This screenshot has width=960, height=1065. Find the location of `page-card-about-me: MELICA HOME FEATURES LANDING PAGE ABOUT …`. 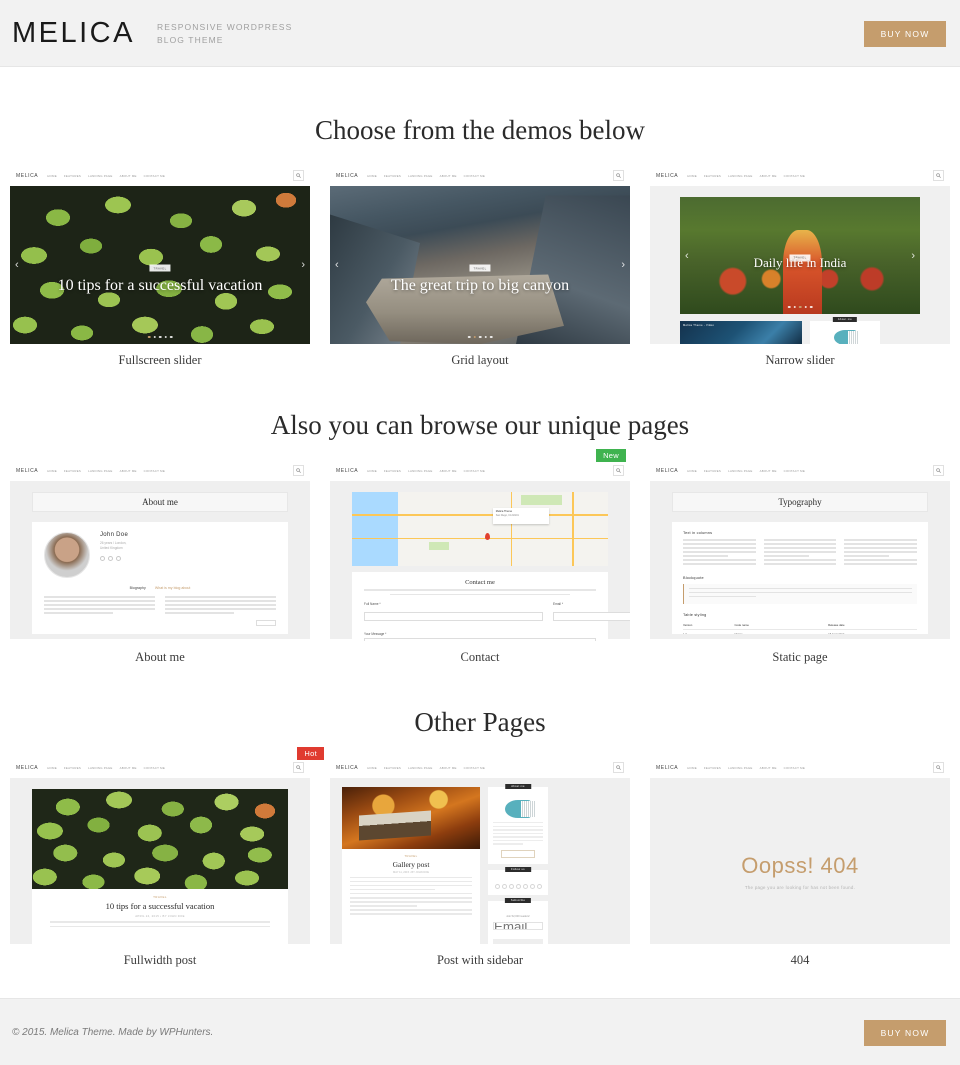

page-card-about-me: MELICA HOME FEATURES LANDING PAGE ABOUT … is located at coordinates (160, 563).